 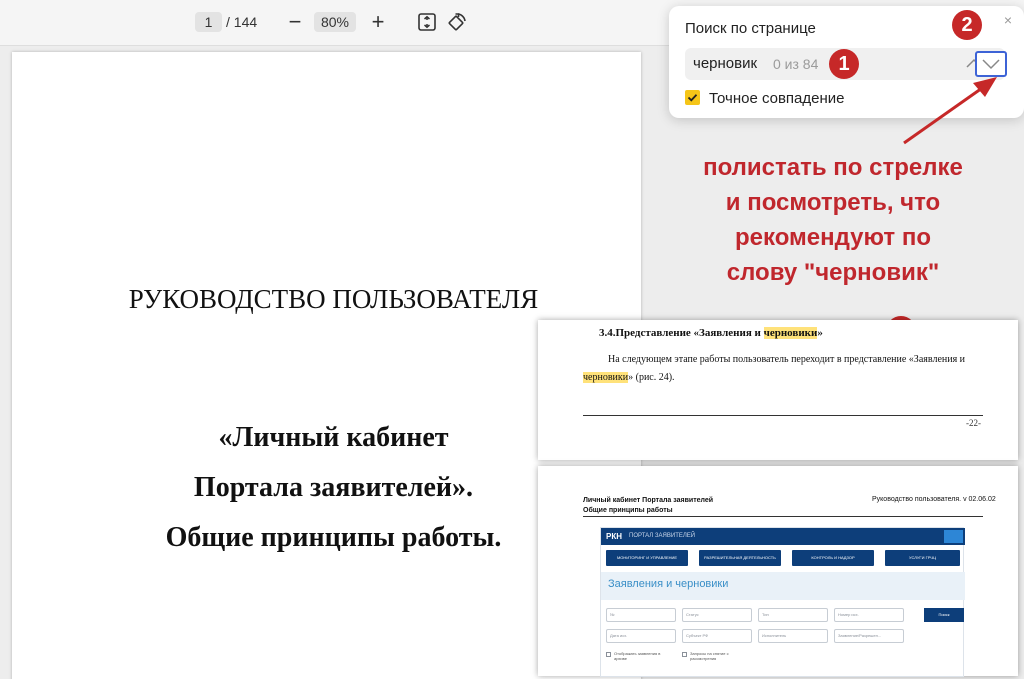 I want to click on portal-checkbox-label: Отображать заявления в архиве, so click(x=637, y=656).